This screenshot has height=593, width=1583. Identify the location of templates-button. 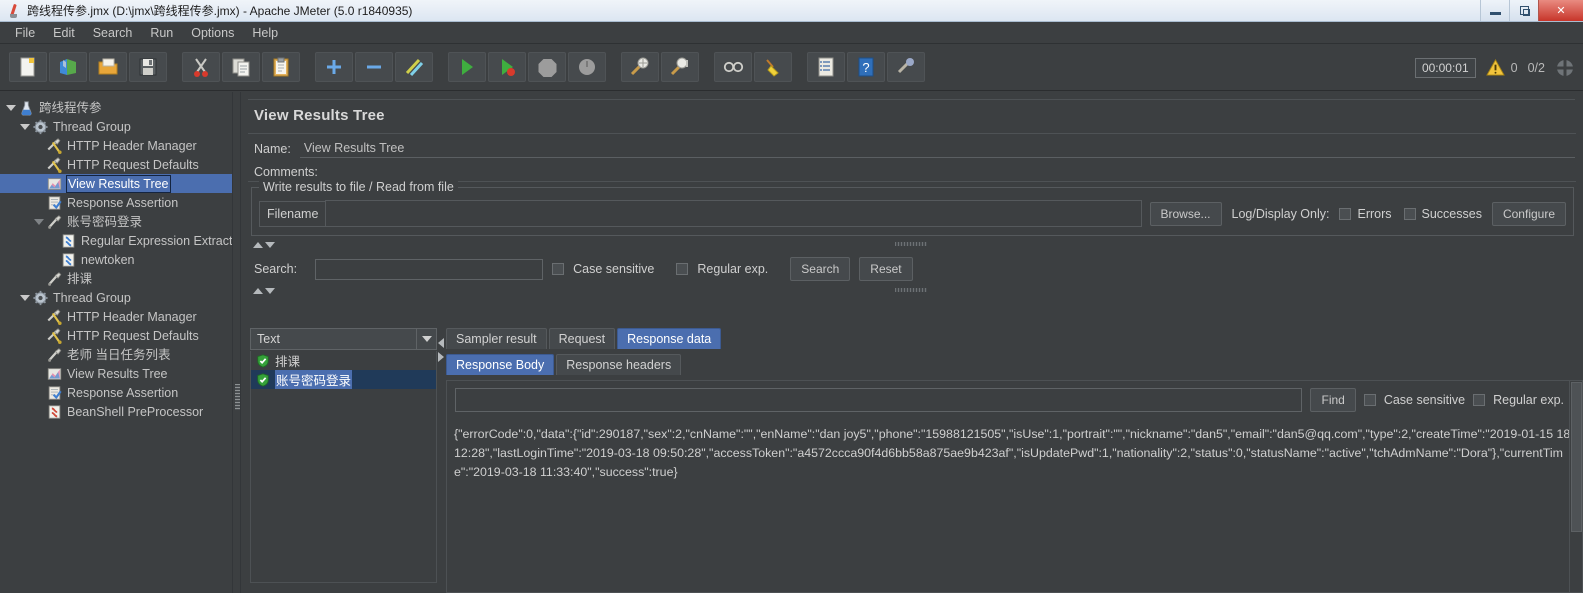
(68, 67).